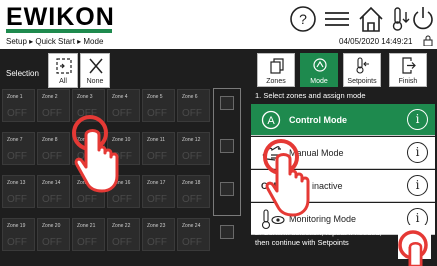 Image resolution: width=437 pixels, height=266 pixels. Describe the element at coordinates (85, 140) in the screenshot. I see `zone-name: Zone 9` at that location.